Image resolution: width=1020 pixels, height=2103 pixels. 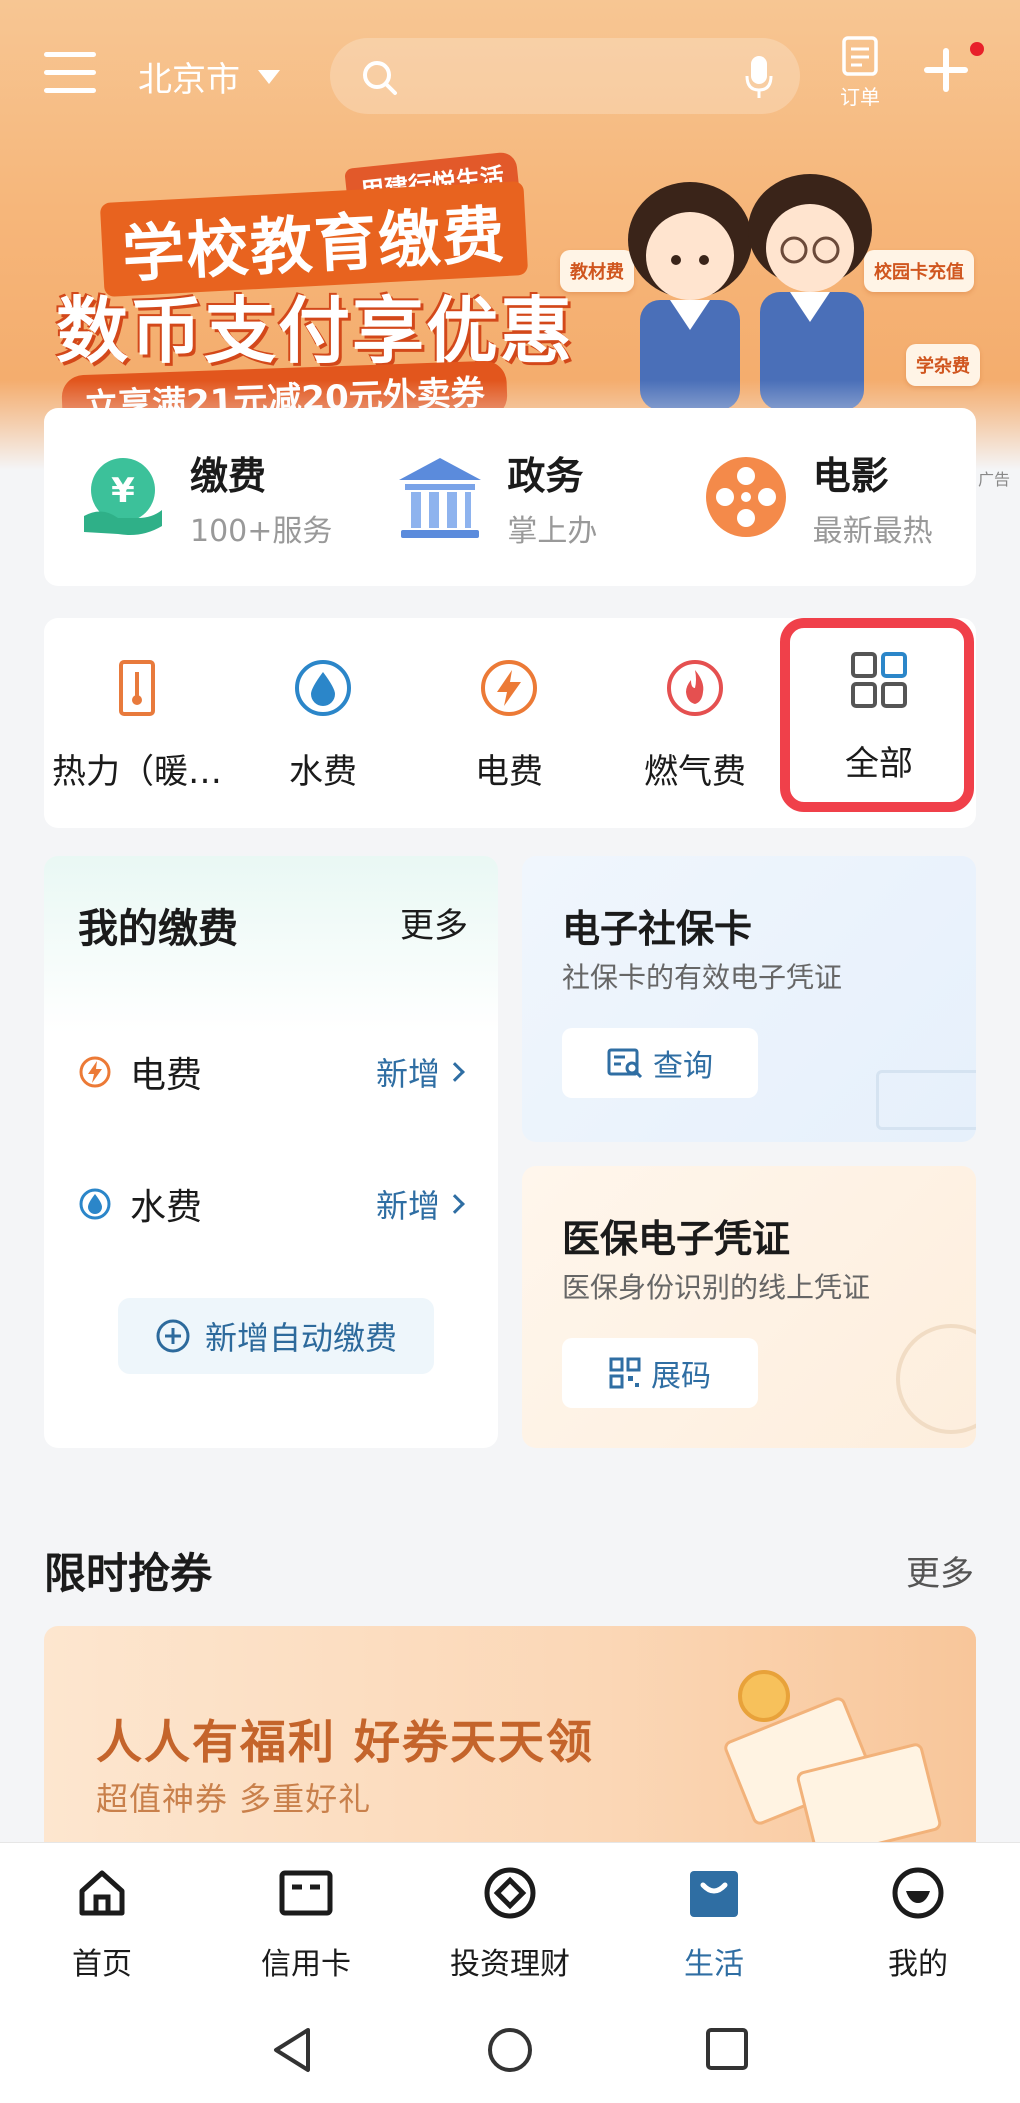 What do you see at coordinates (681, 1376) in the screenshot?
I see `medical-show-code-label: 展码` at bounding box center [681, 1376].